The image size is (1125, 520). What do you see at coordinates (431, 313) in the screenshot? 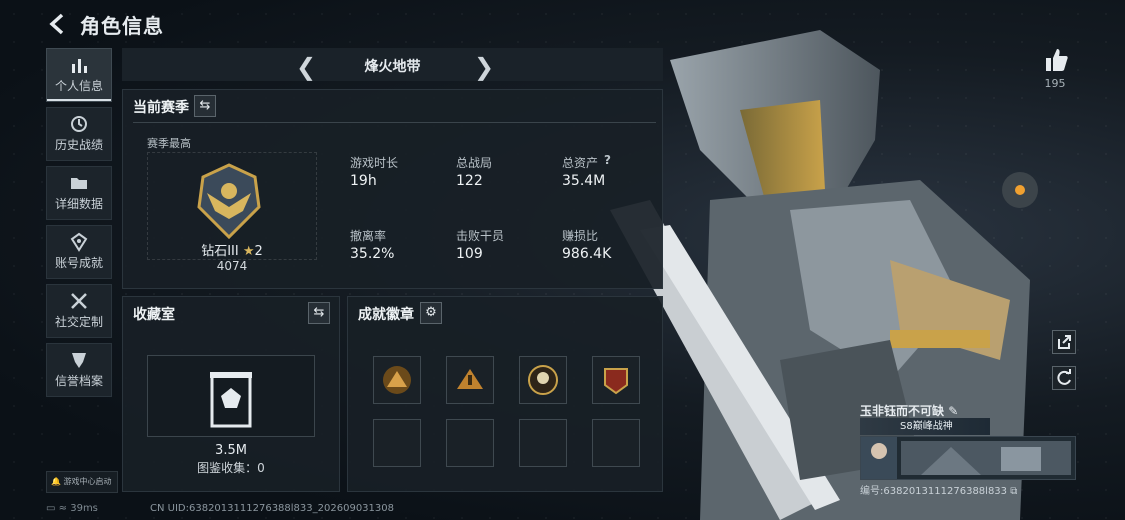
I see `settings-gear-icon: ⚙` at bounding box center [431, 313].